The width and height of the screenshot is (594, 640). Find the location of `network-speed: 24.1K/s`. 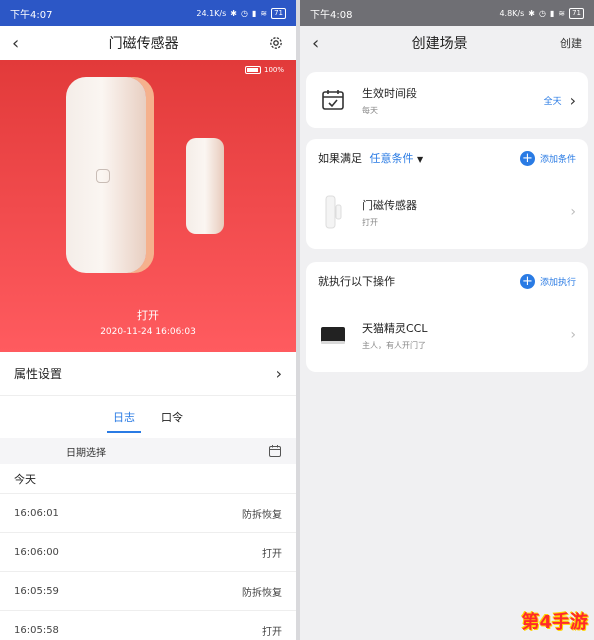

network-speed: 24.1K/s is located at coordinates (211, 13).